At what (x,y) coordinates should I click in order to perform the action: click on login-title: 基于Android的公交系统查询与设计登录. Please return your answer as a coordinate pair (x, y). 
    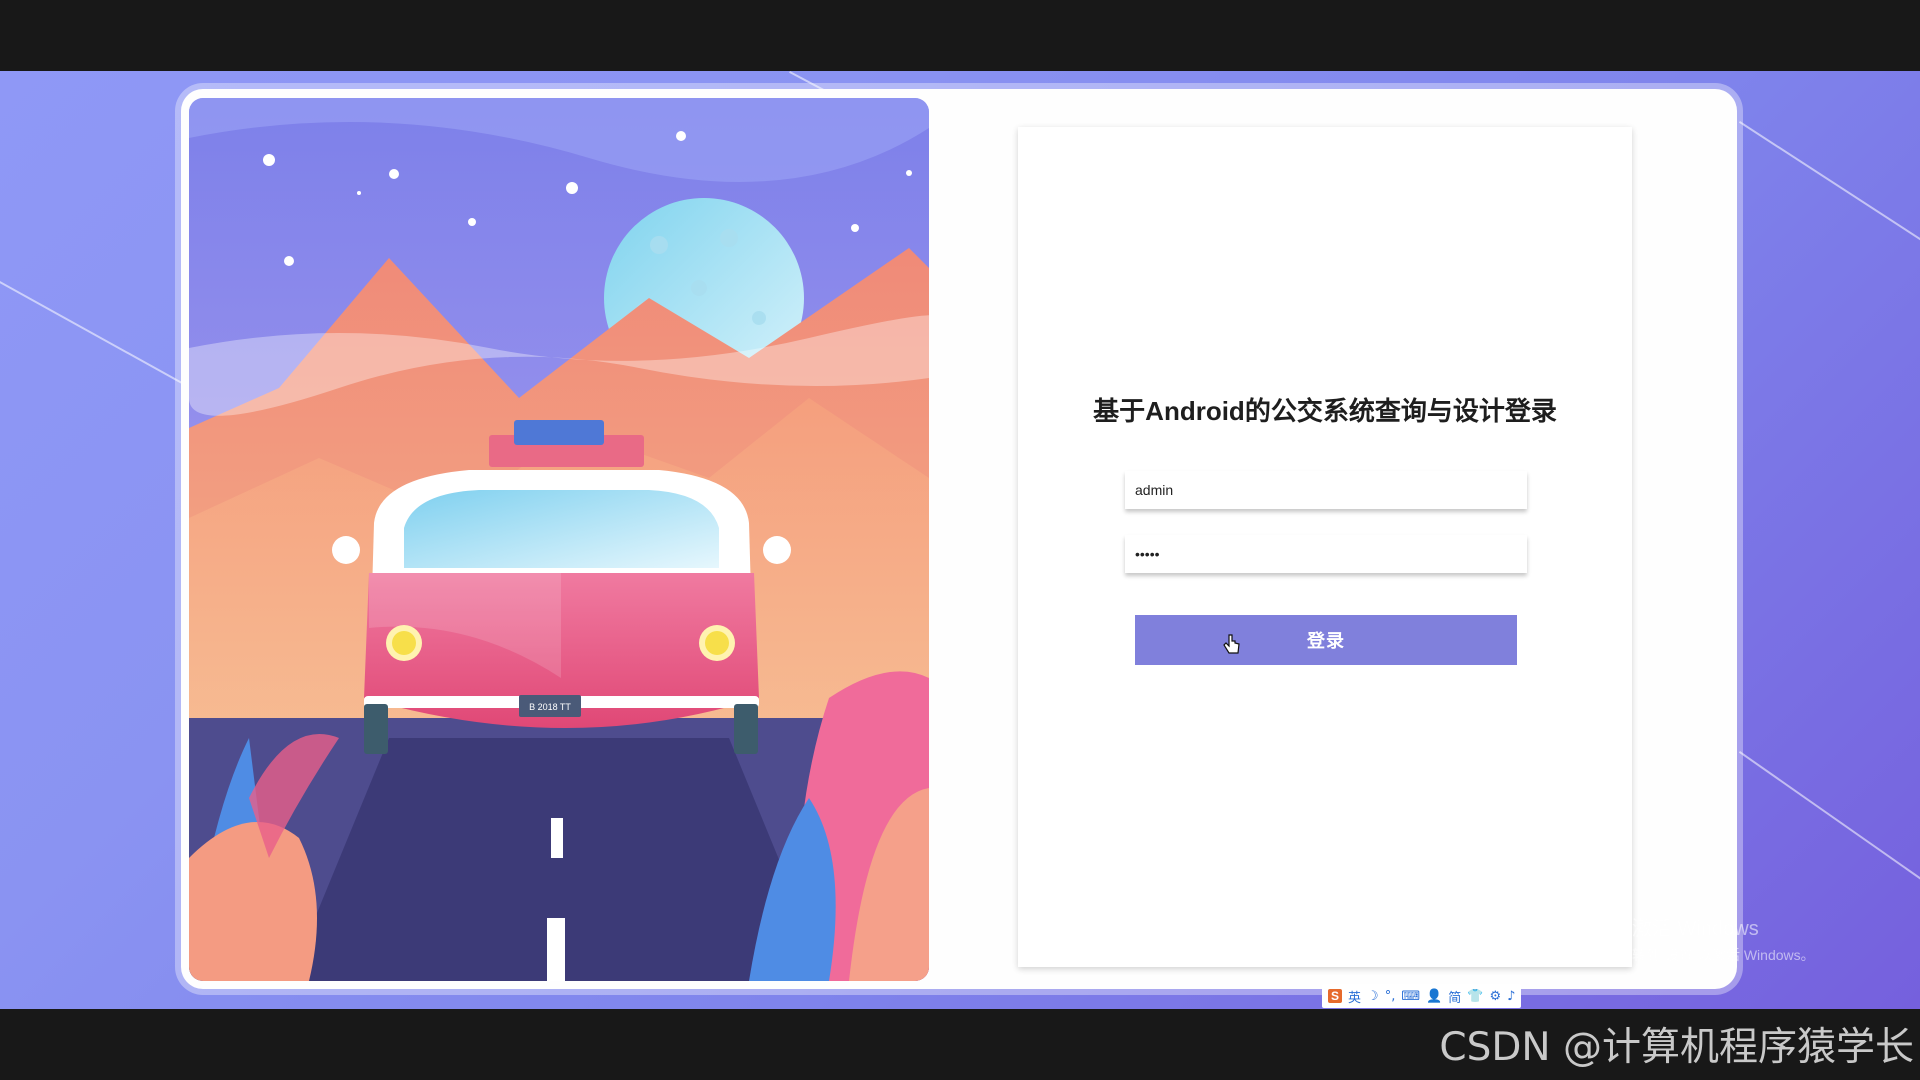
    Looking at the image, I should click on (1325, 411).